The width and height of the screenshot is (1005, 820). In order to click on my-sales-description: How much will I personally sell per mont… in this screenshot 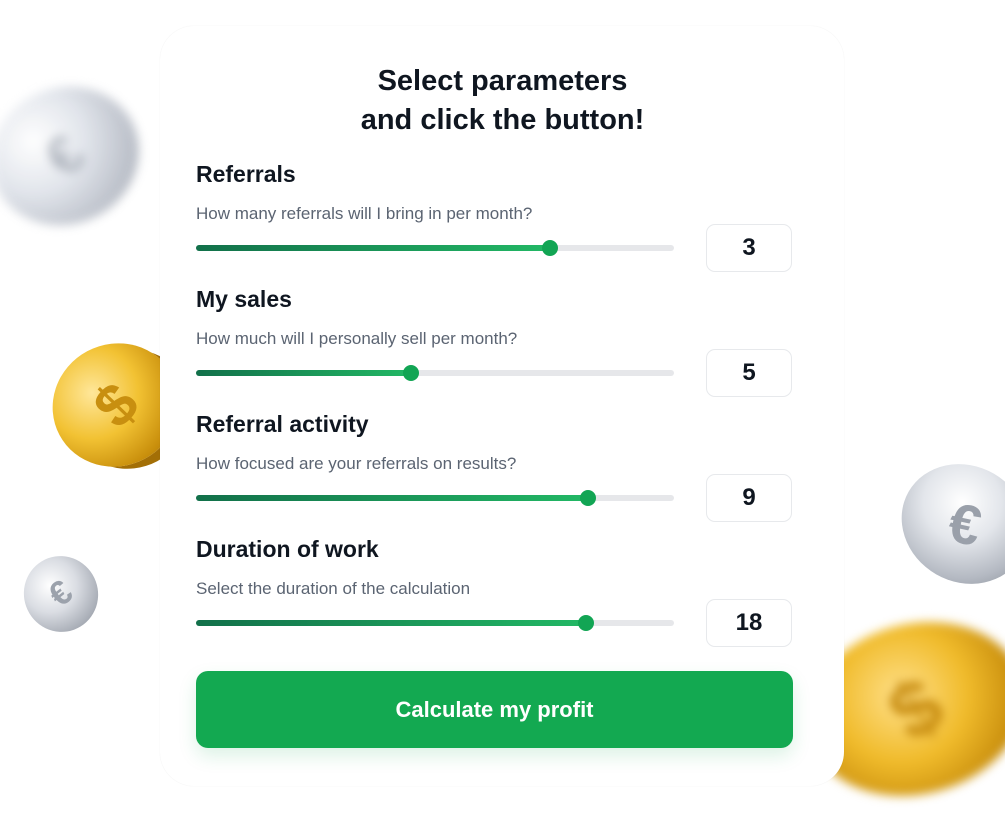, I will do `click(357, 338)`.